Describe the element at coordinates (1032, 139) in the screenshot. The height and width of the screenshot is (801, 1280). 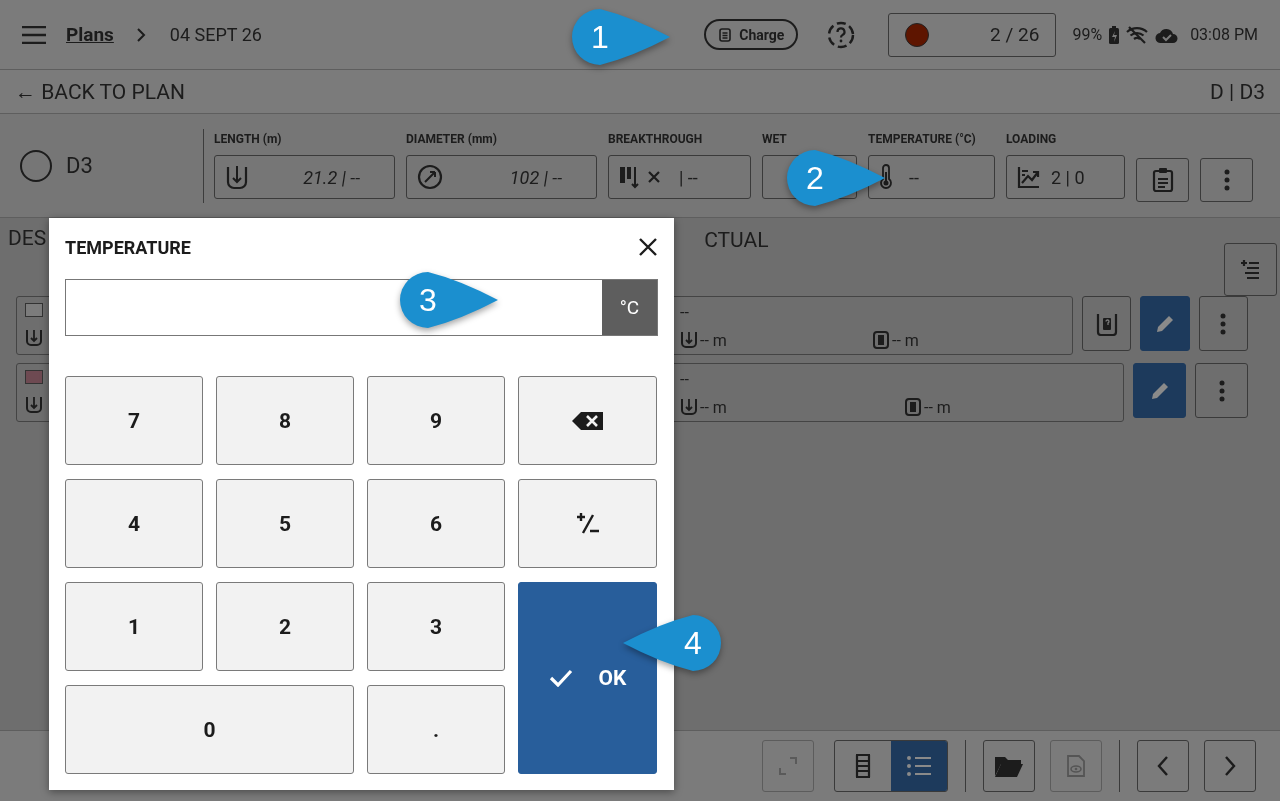
I see `field-label: LOADING` at that location.